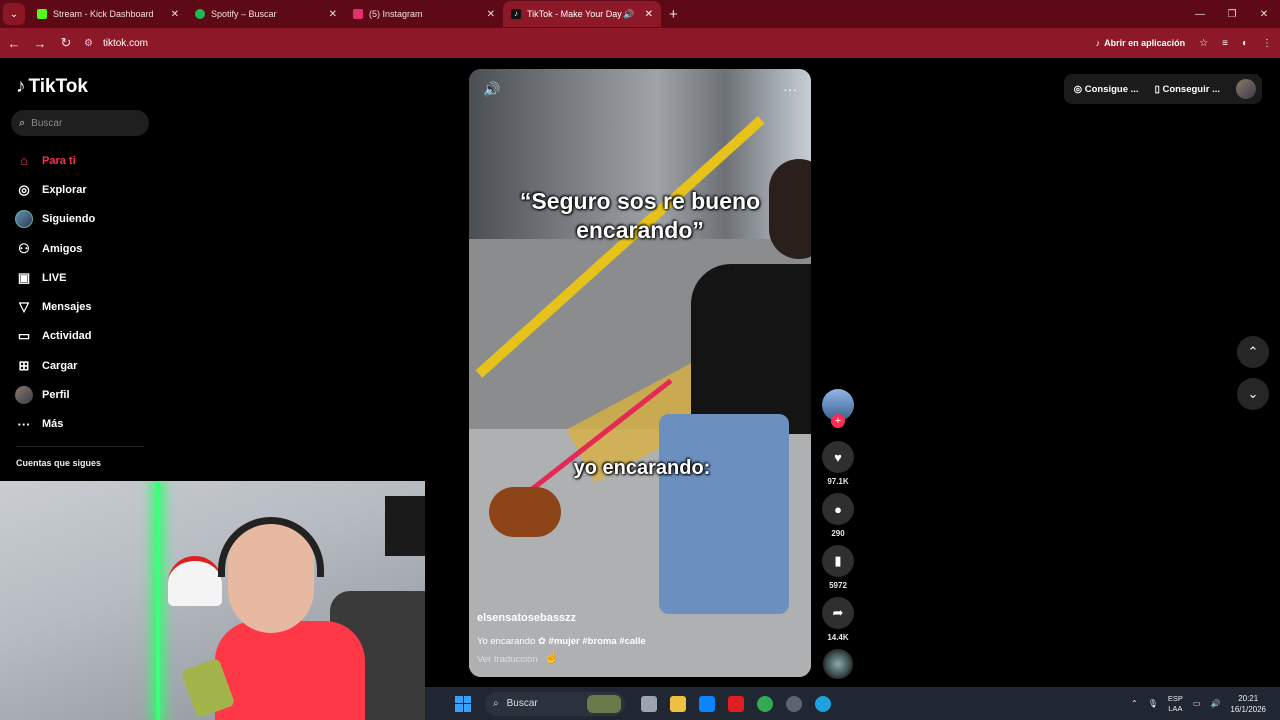  I want to click on forward-icon: →, so click(40, 43).